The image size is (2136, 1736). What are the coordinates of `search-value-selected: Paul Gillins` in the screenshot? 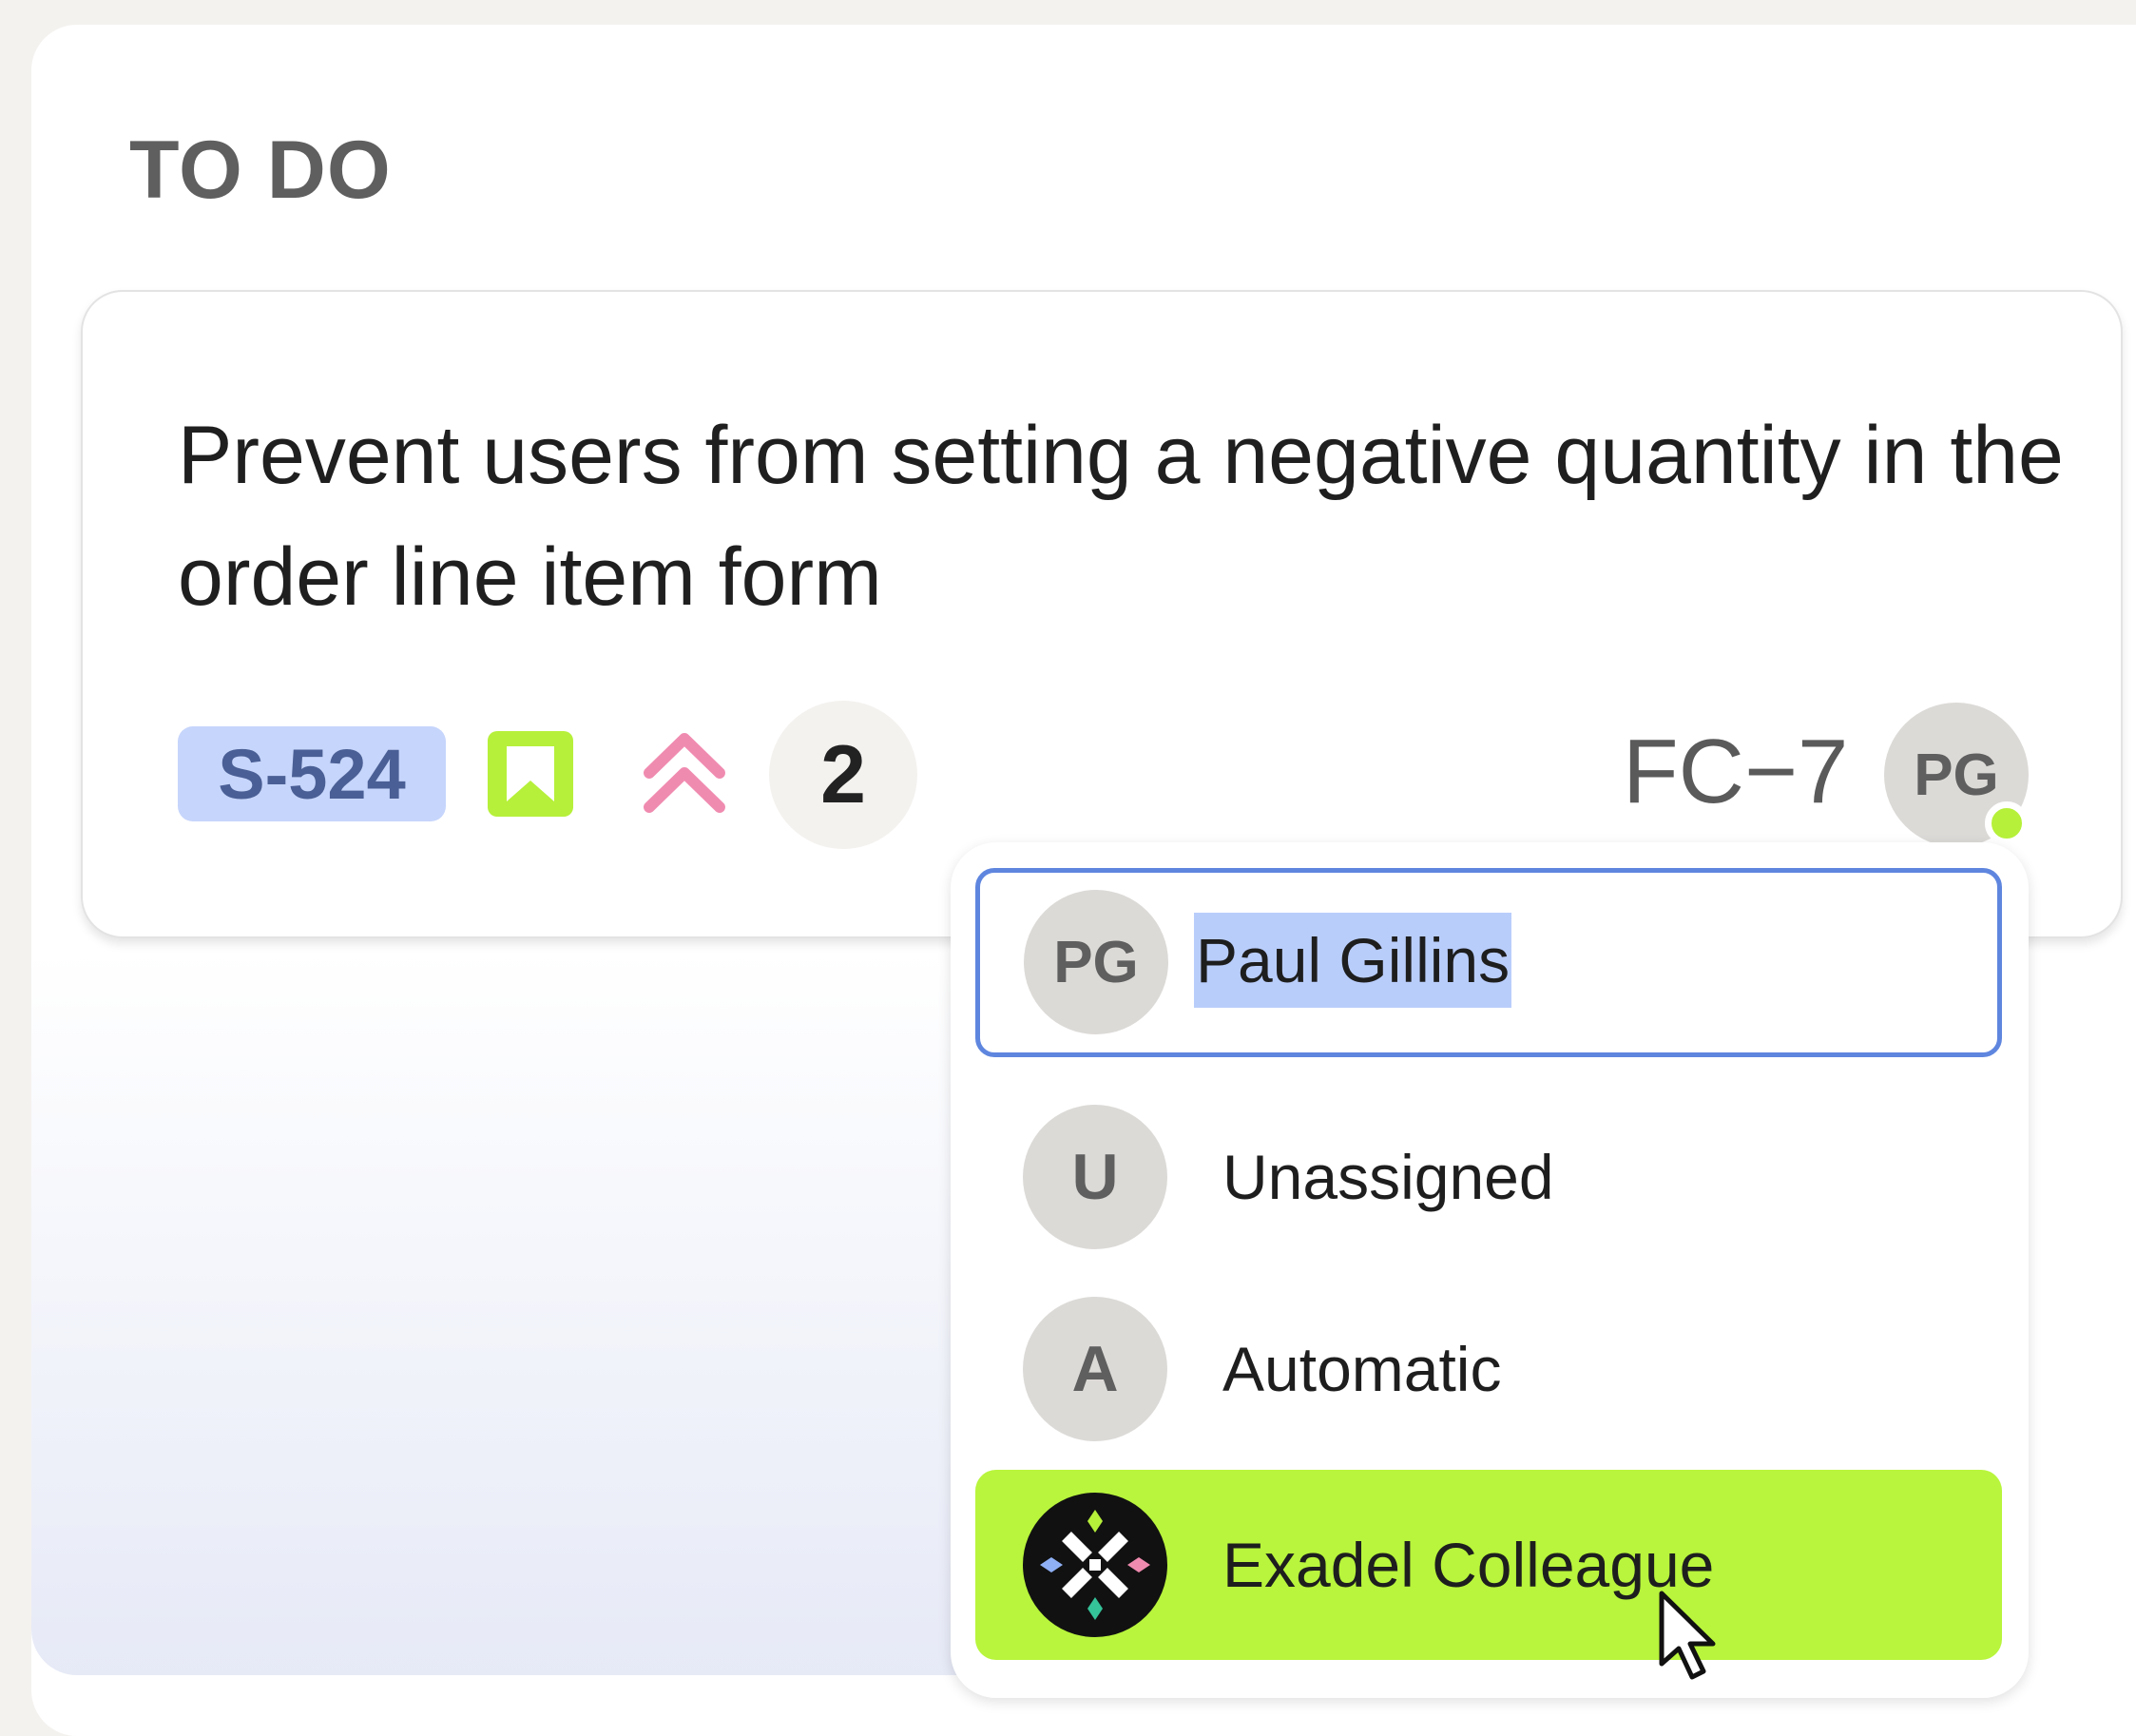 It's located at (1353, 960).